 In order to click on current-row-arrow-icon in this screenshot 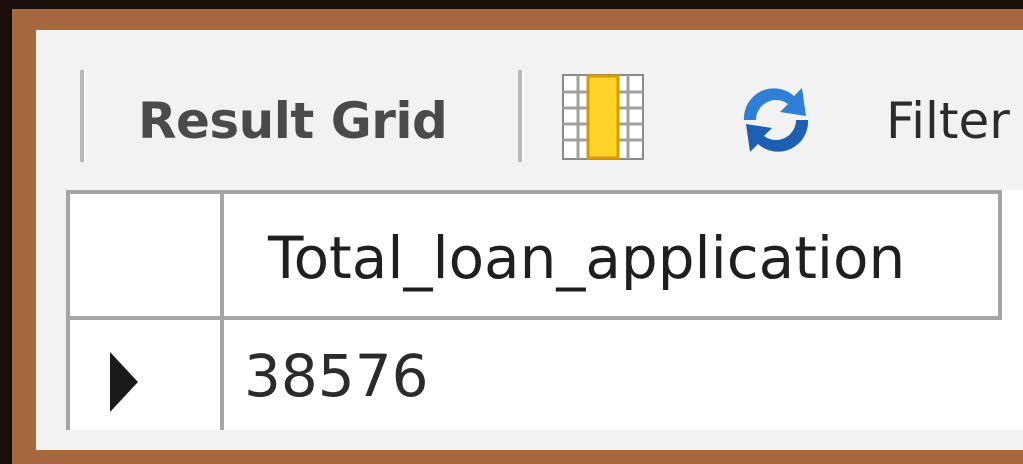, I will do `click(124, 382)`.